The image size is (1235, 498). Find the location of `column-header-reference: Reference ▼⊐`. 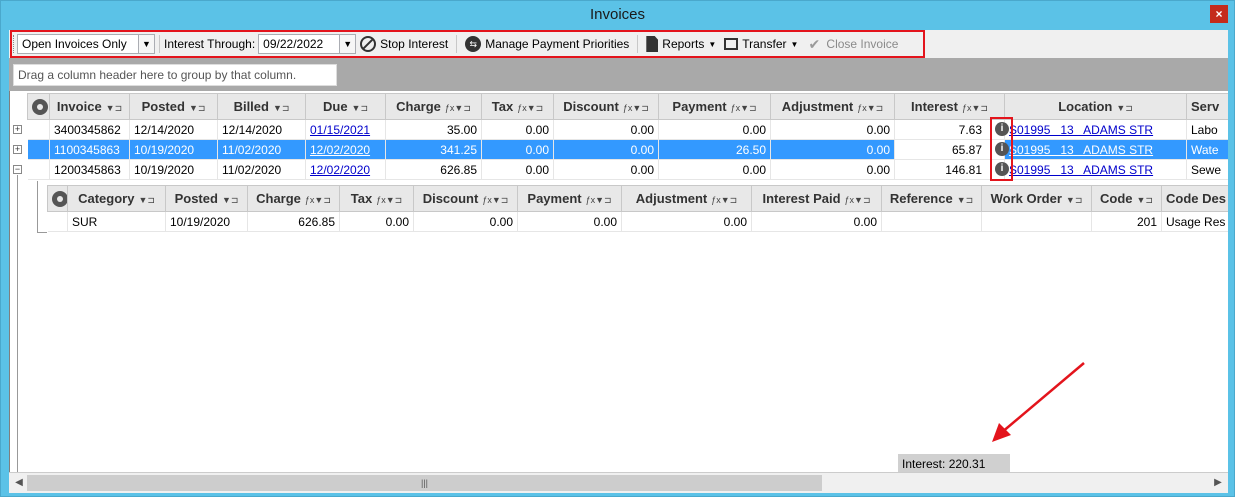

column-header-reference: Reference ▼⊐ is located at coordinates (931, 198).